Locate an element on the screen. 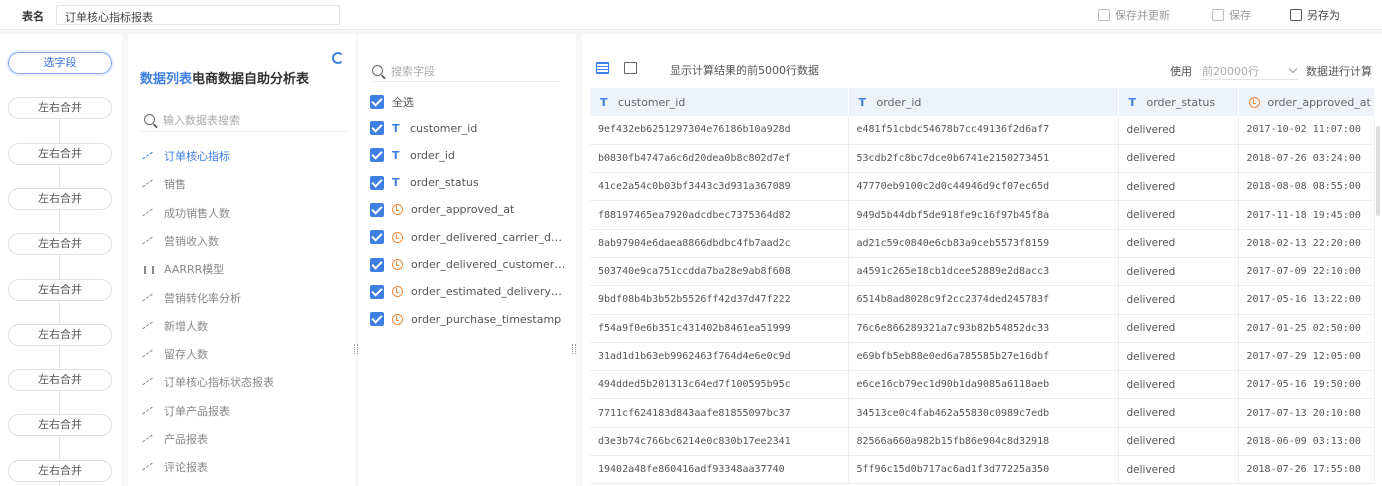 The width and height of the screenshot is (1382, 486). table-cell: 6514b8ad8028c9f2cc2374ded245783f is located at coordinates (983, 300).